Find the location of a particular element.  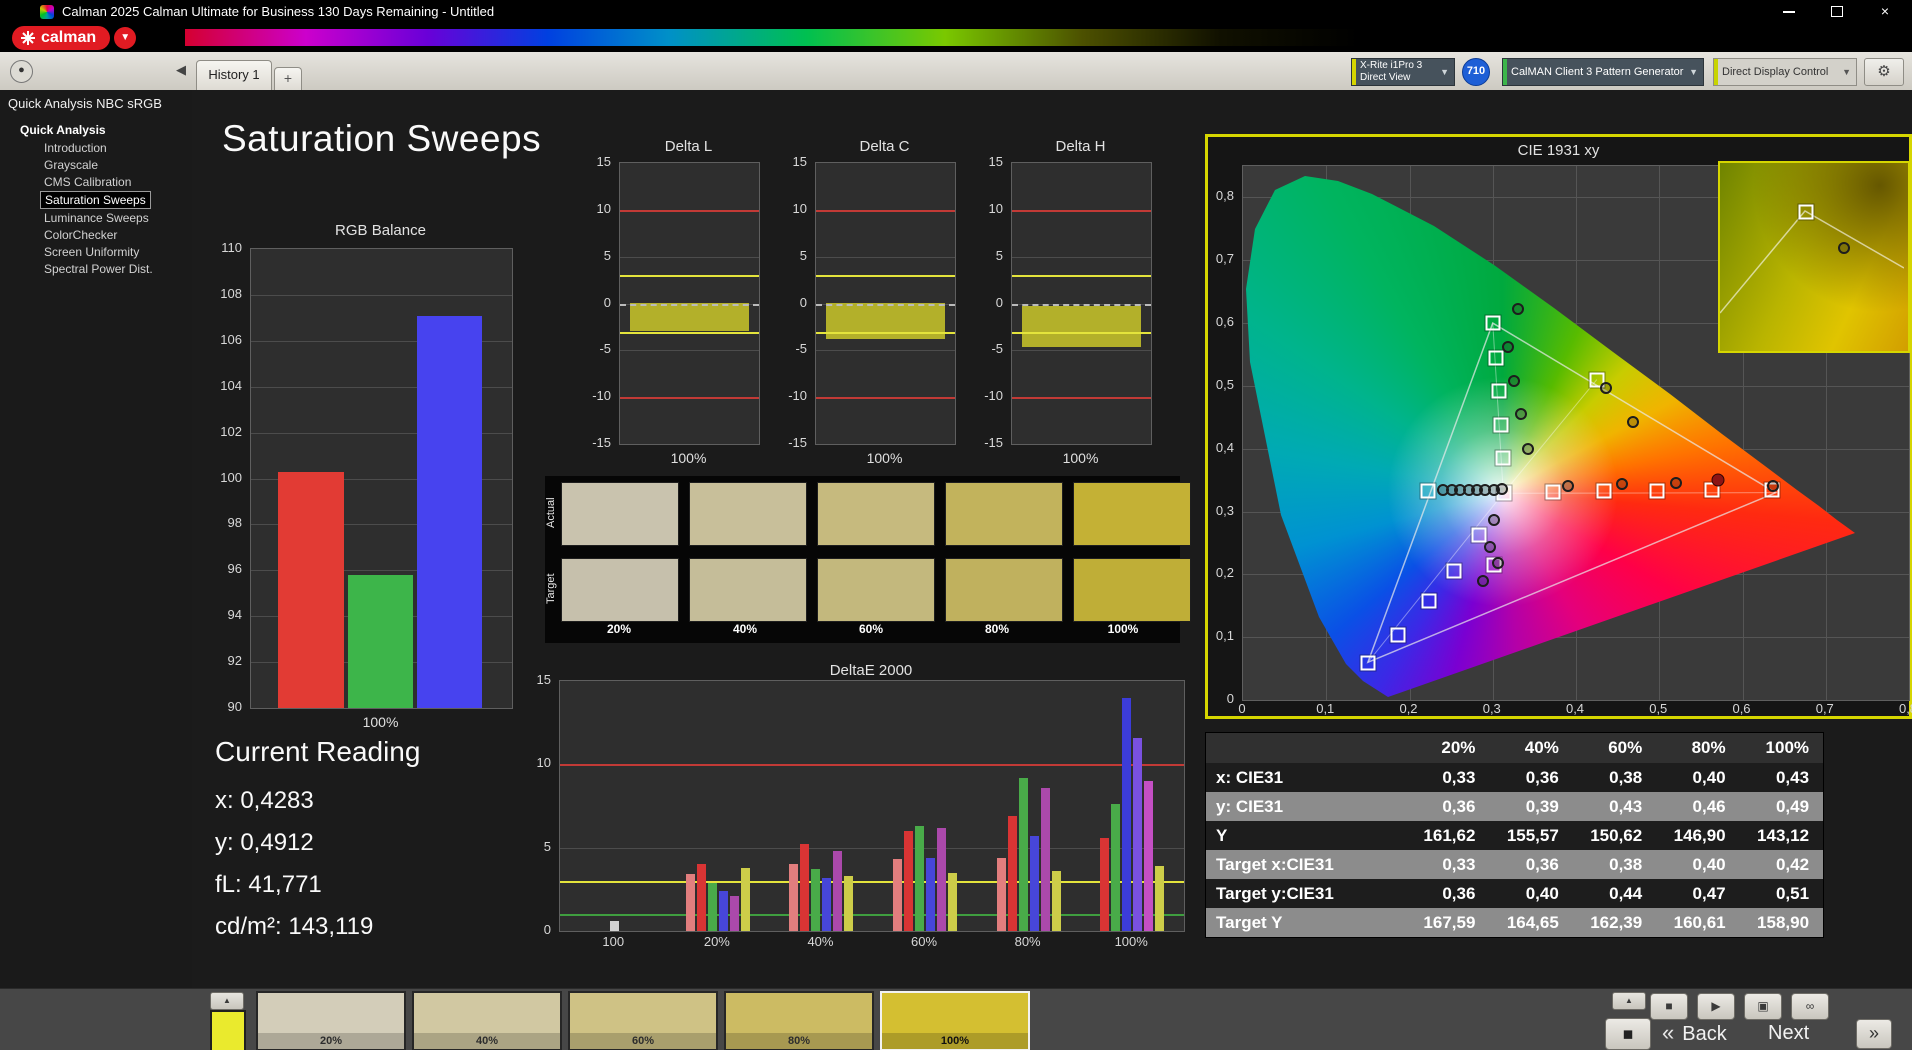

cie-current-marker is located at coordinates (1718, 480).